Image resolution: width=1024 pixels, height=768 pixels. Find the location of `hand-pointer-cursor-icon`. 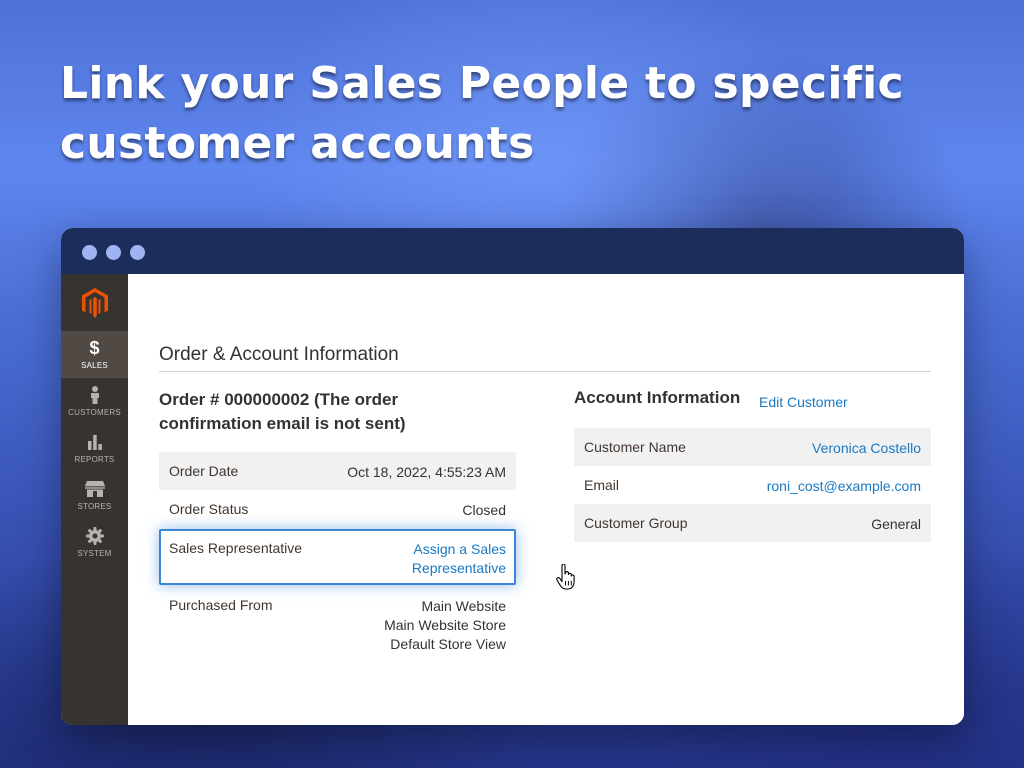

hand-pointer-cursor-icon is located at coordinates (565, 577).